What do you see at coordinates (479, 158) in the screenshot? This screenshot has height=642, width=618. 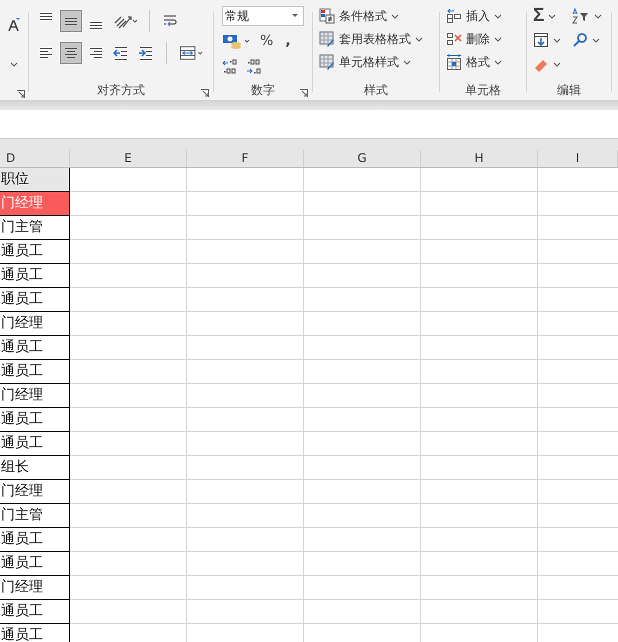 I see `column-header: H` at bounding box center [479, 158].